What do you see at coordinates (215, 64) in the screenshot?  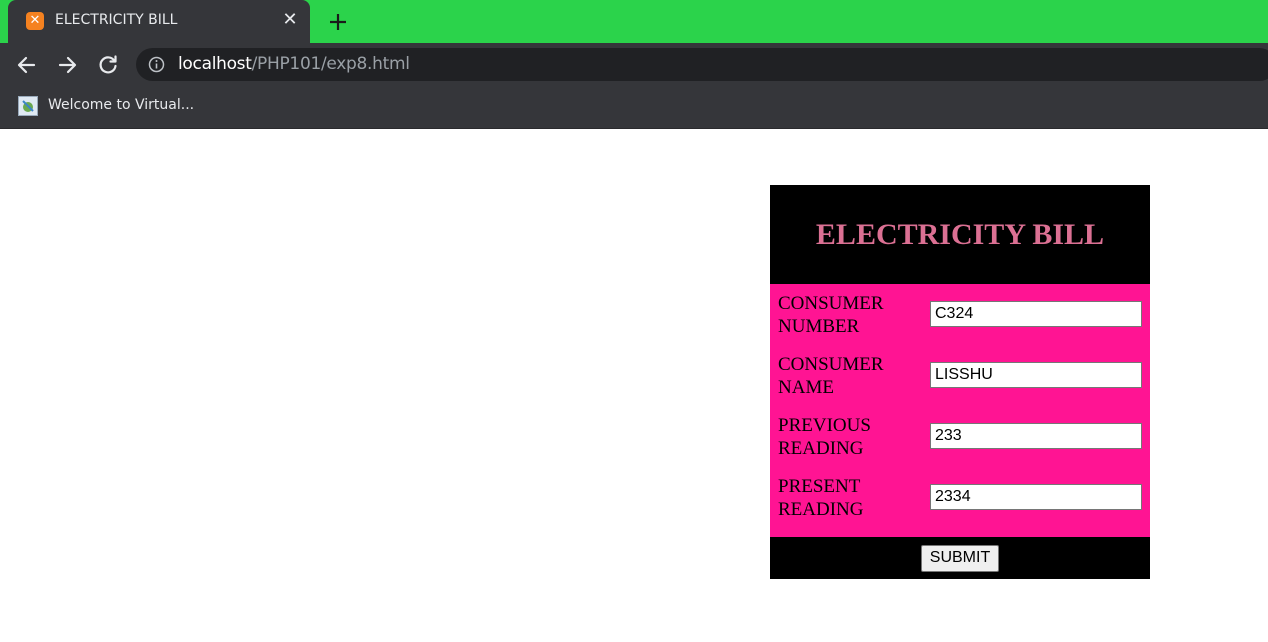 I see `url-host: localhost` at bounding box center [215, 64].